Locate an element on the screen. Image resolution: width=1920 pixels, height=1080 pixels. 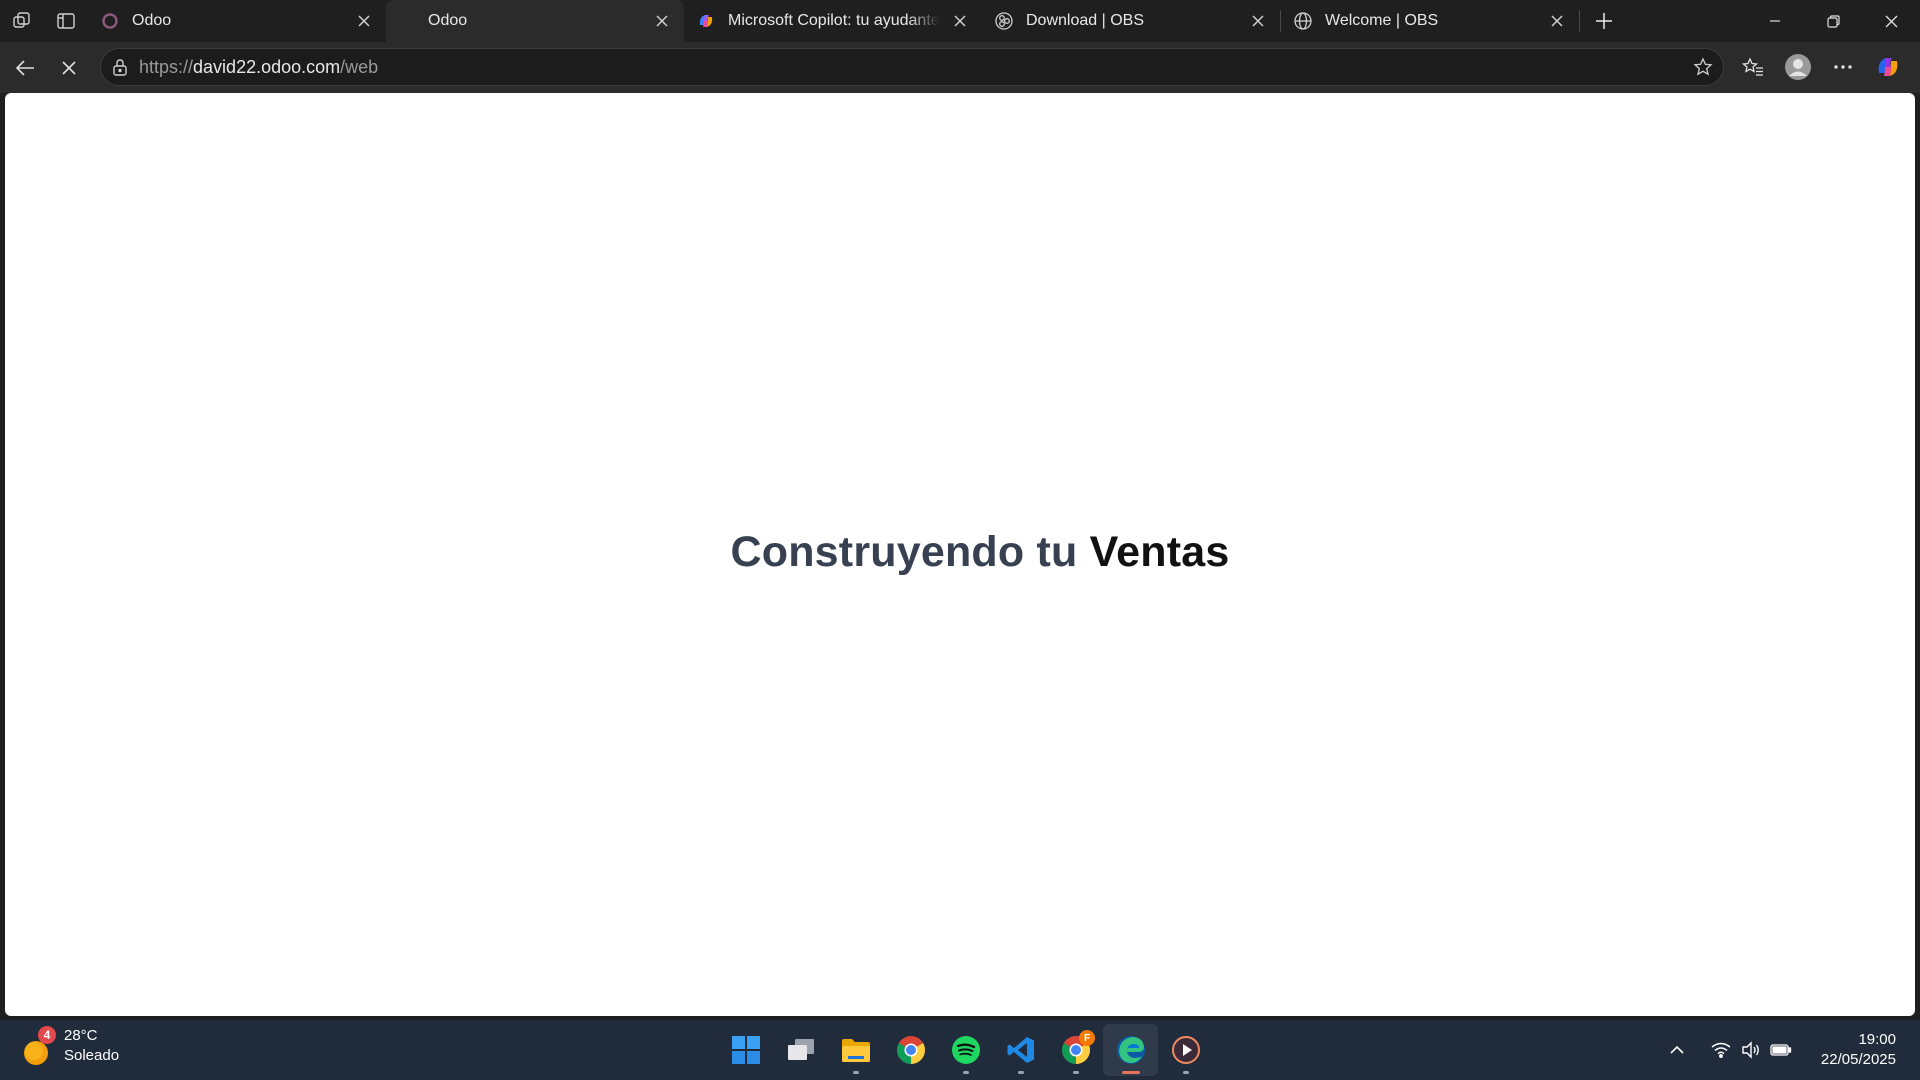
address-bar: https://david22.odoo.com/web is located at coordinates (912, 67).